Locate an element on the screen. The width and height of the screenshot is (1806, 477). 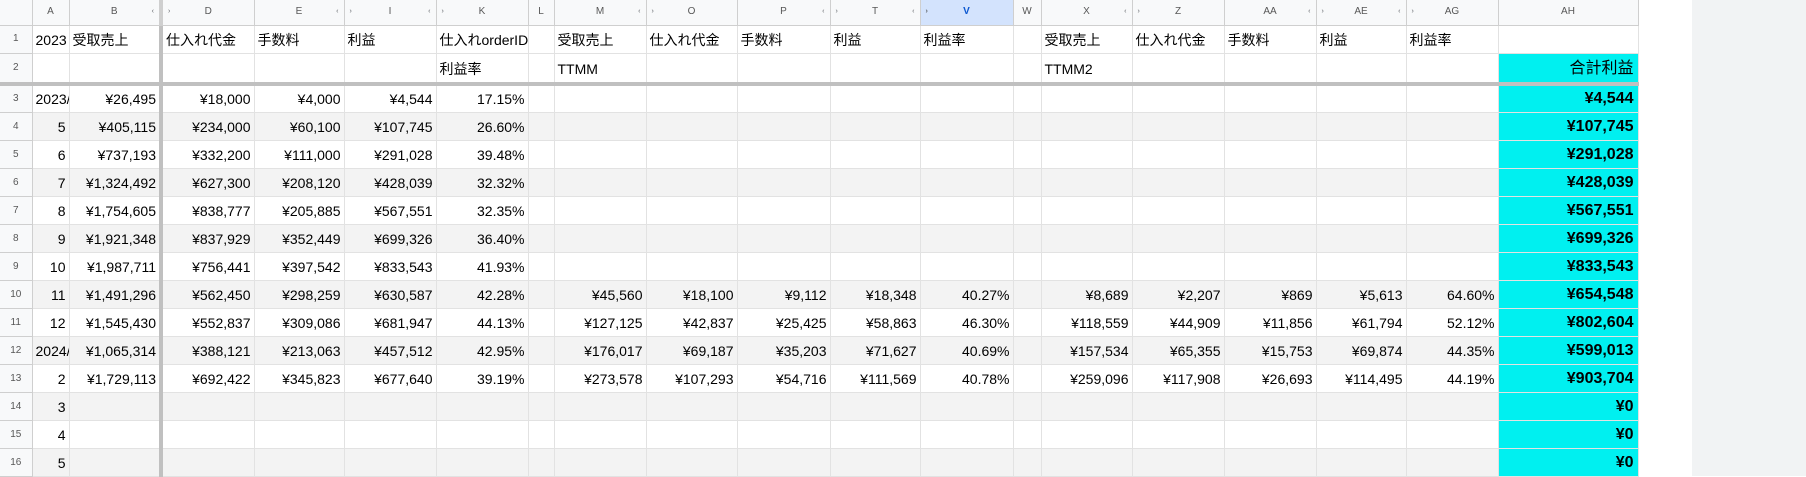
cell-t8 is located at coordinates (875, 238).